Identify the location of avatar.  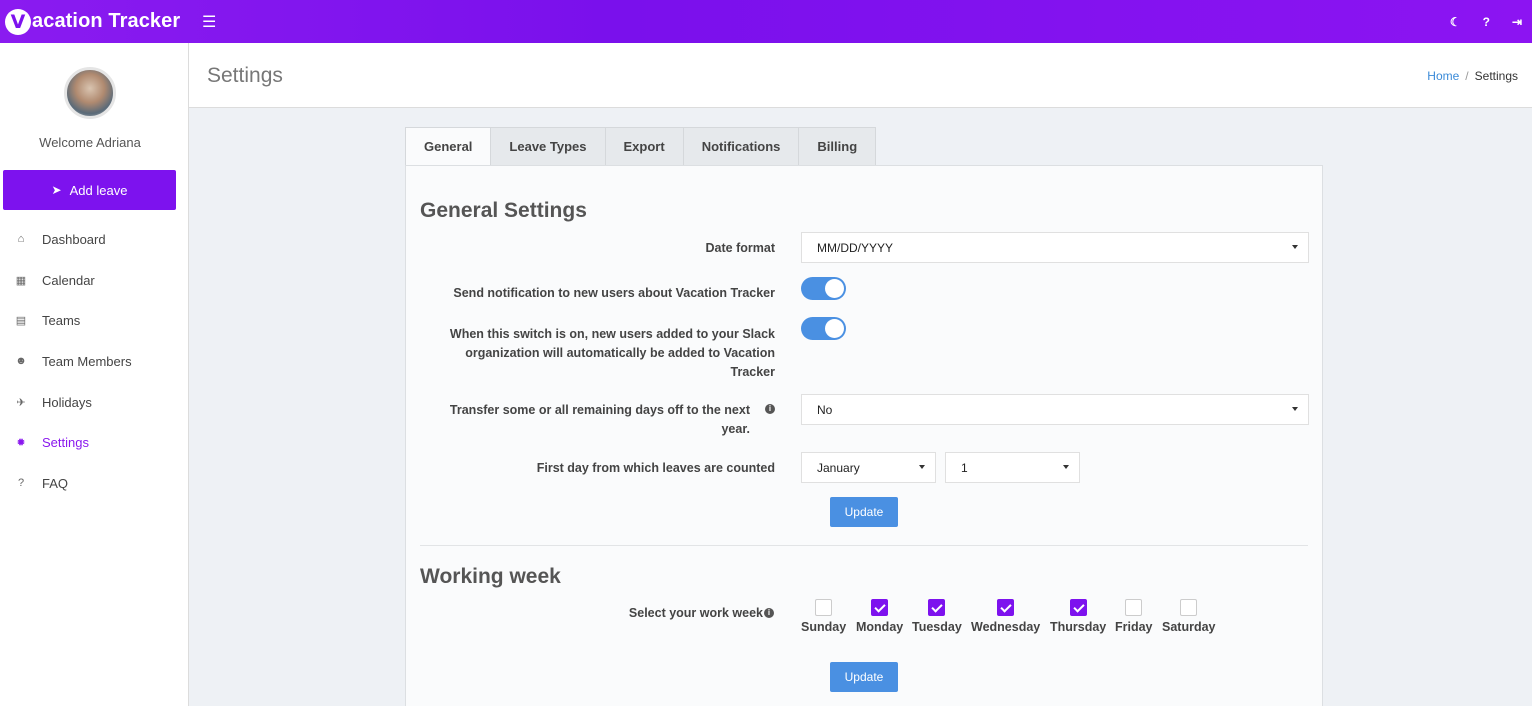
(90, 93).